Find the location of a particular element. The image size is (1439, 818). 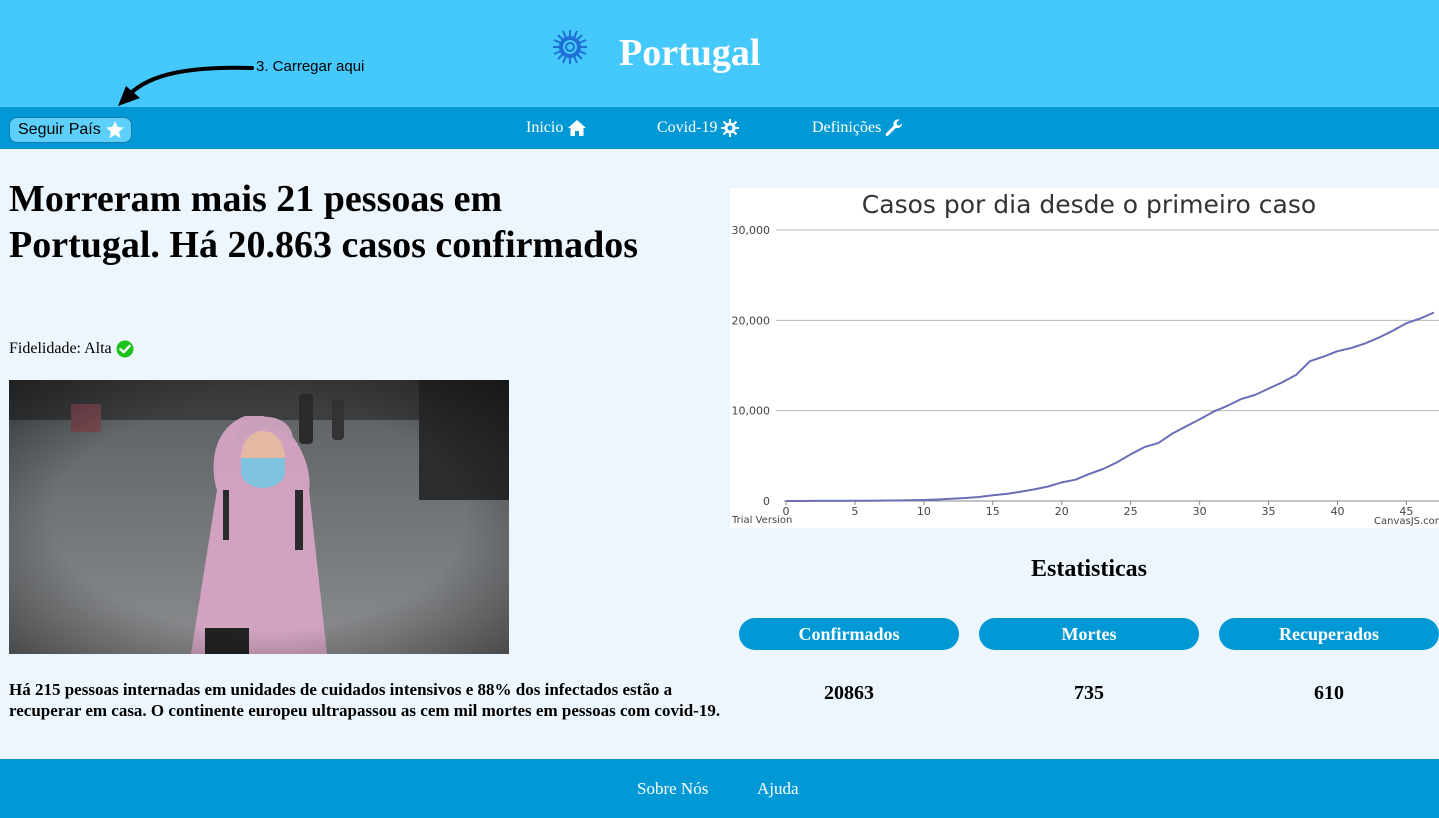

tutorial-annotation: 3. Carregar aqui is located at coordinates (310, 66).